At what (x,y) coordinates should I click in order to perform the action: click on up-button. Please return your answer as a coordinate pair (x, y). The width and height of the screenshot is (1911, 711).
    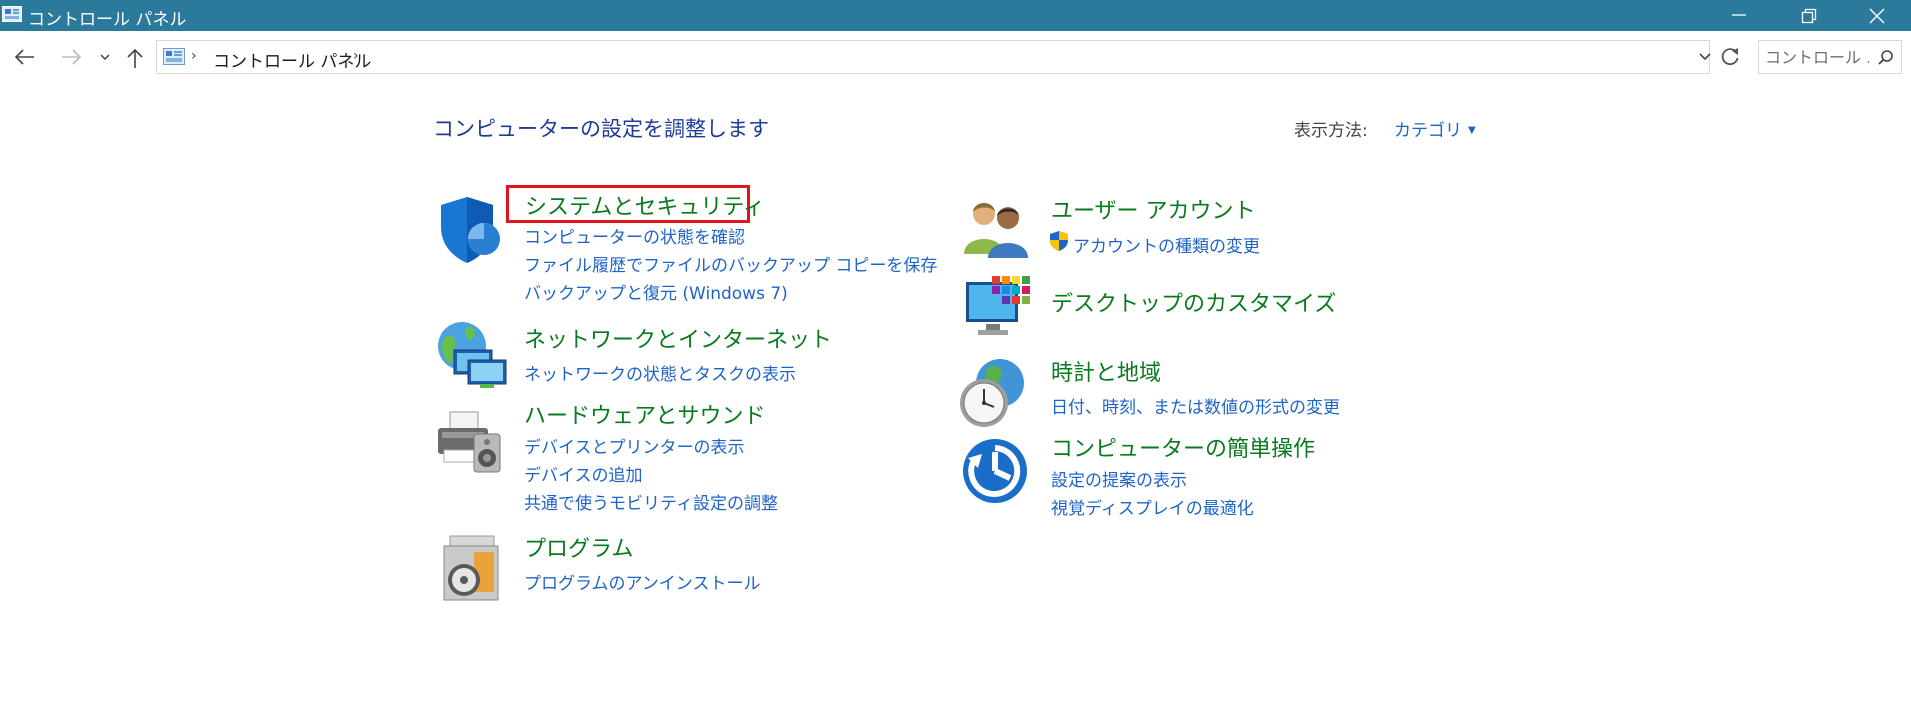
    Looking at the image, I should click on (135, 57).